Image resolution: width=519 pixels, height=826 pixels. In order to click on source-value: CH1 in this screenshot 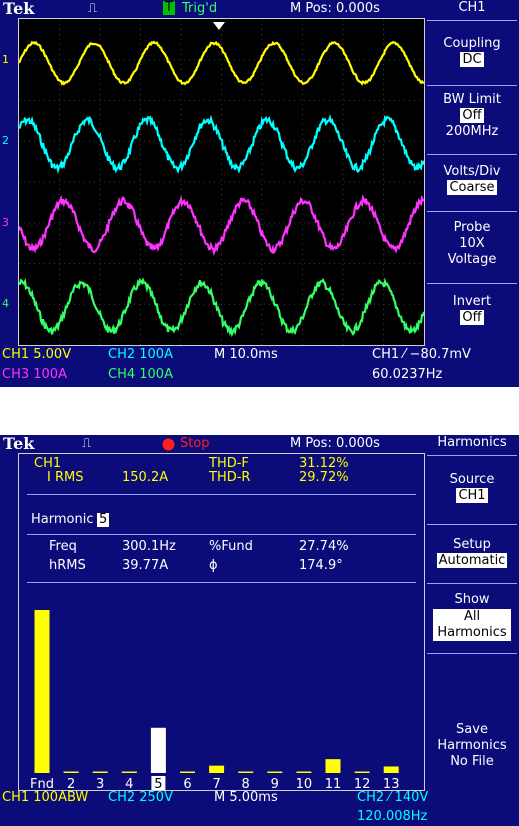, I will do `click(472, 495)`.